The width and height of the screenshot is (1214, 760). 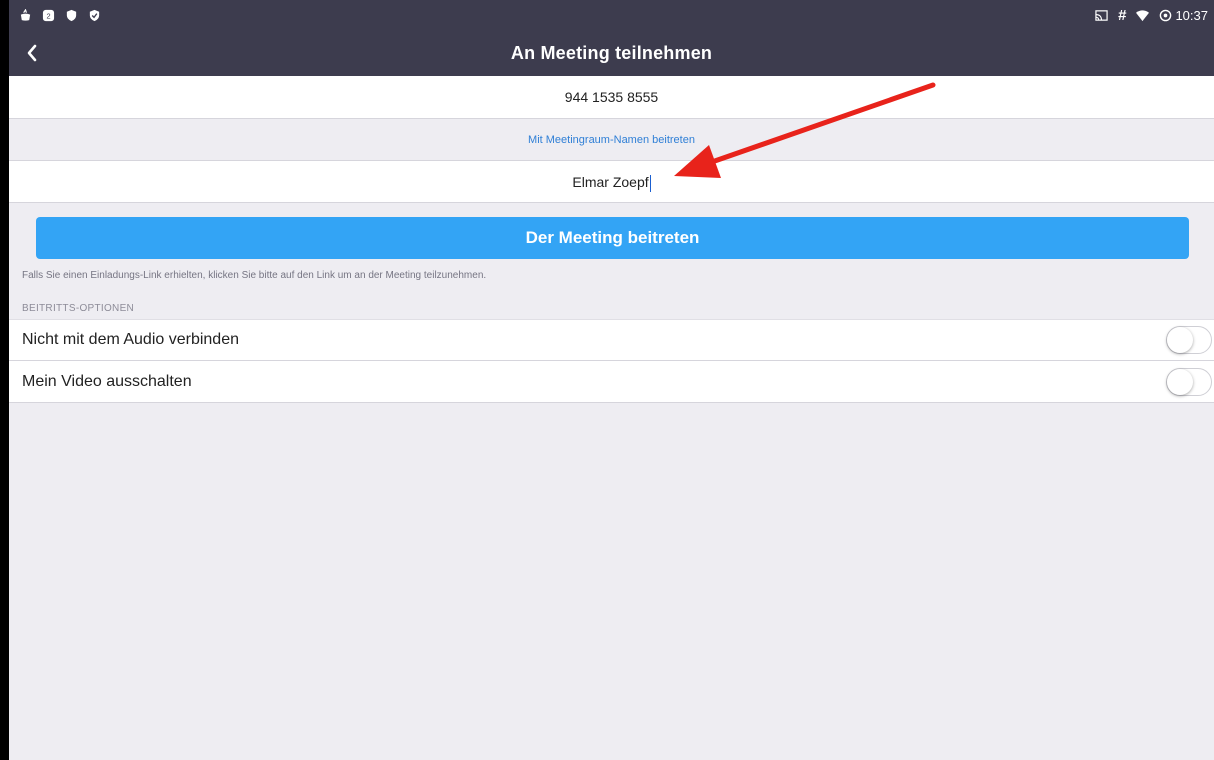 I want to click on shield-check-icon, so click(x=94, y=15).